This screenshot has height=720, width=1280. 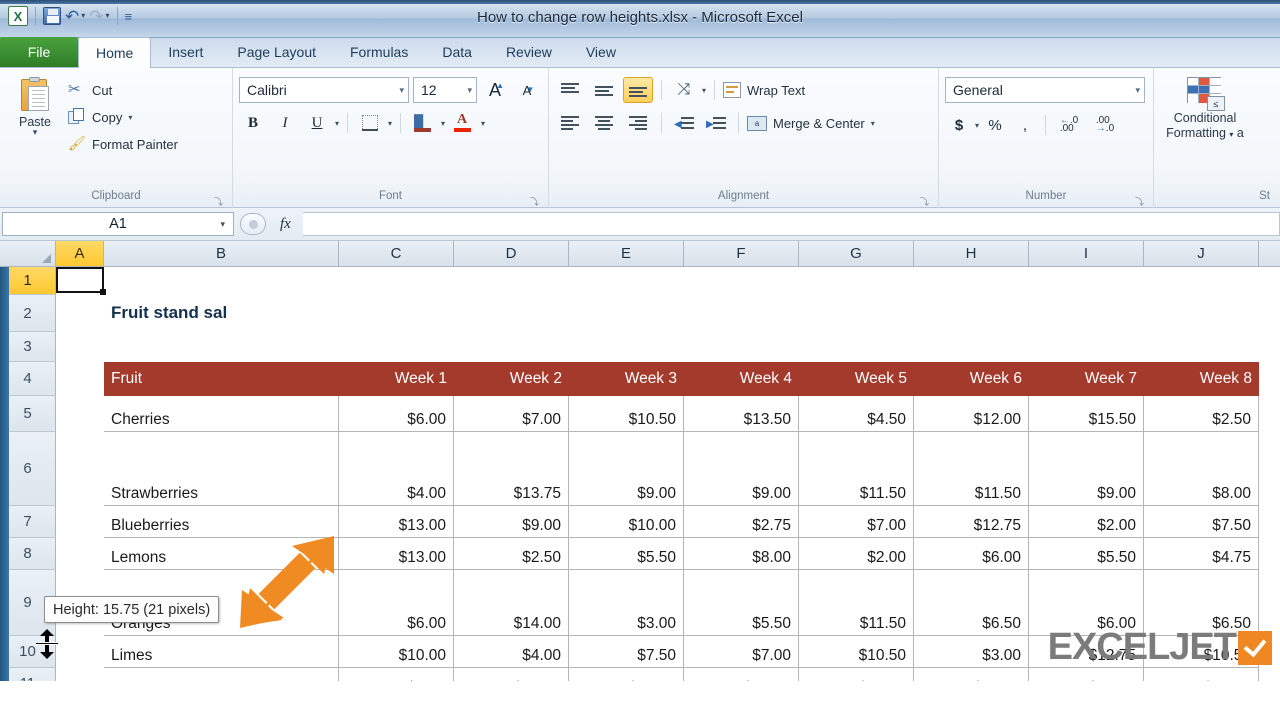 What do you see at coordinates (626, 674) in the screenshot?
I see `table-cell-week-3: $10.00` at bounding box center [626, 674].